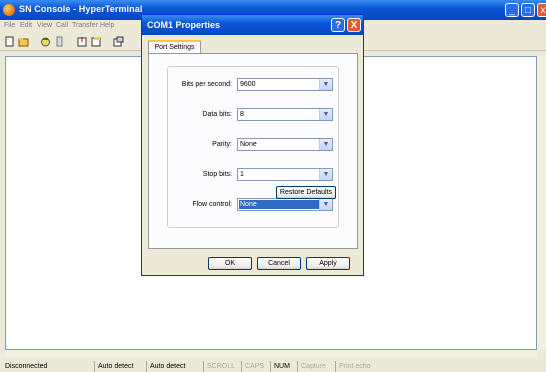 Image resolution: width=546 pixels, height=372 pixels. I want to click on status-capture: Capture, so click(311, 366).